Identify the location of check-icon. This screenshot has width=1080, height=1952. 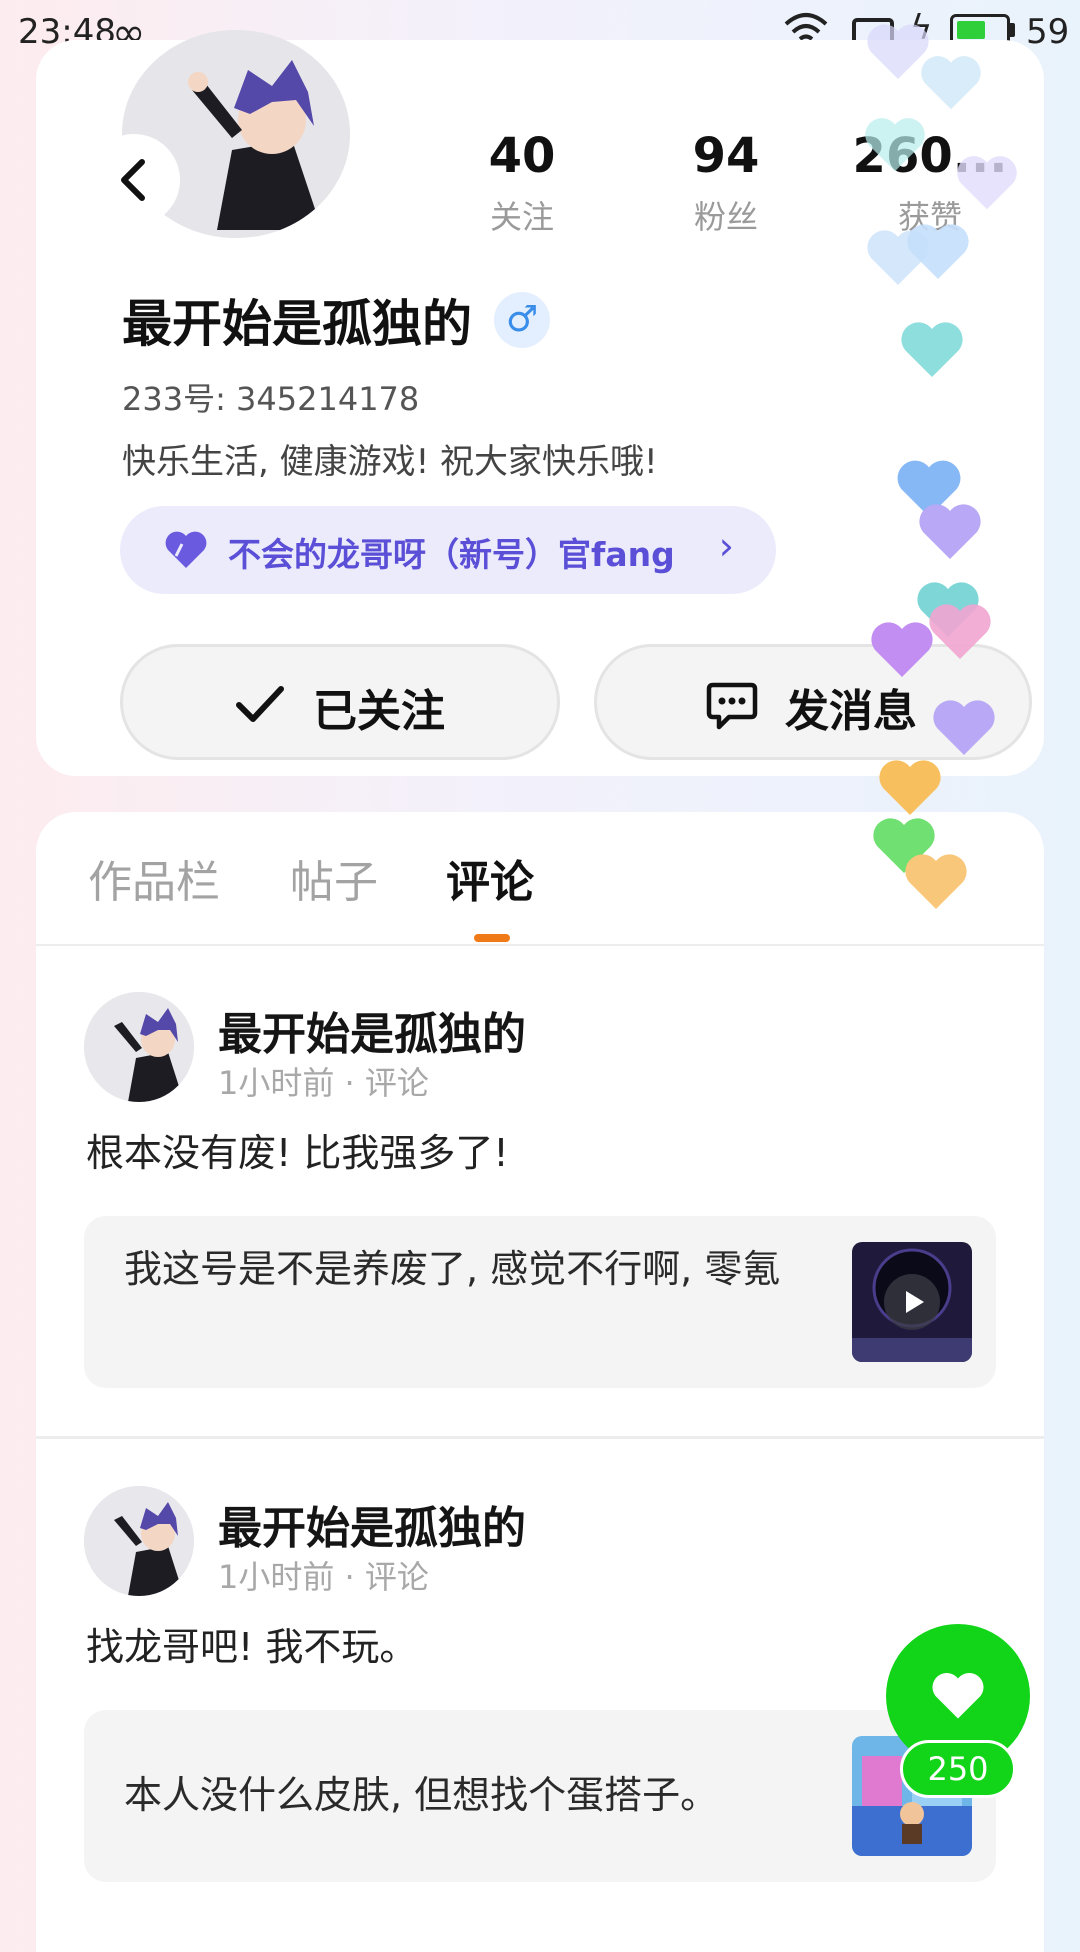
(260, 704).